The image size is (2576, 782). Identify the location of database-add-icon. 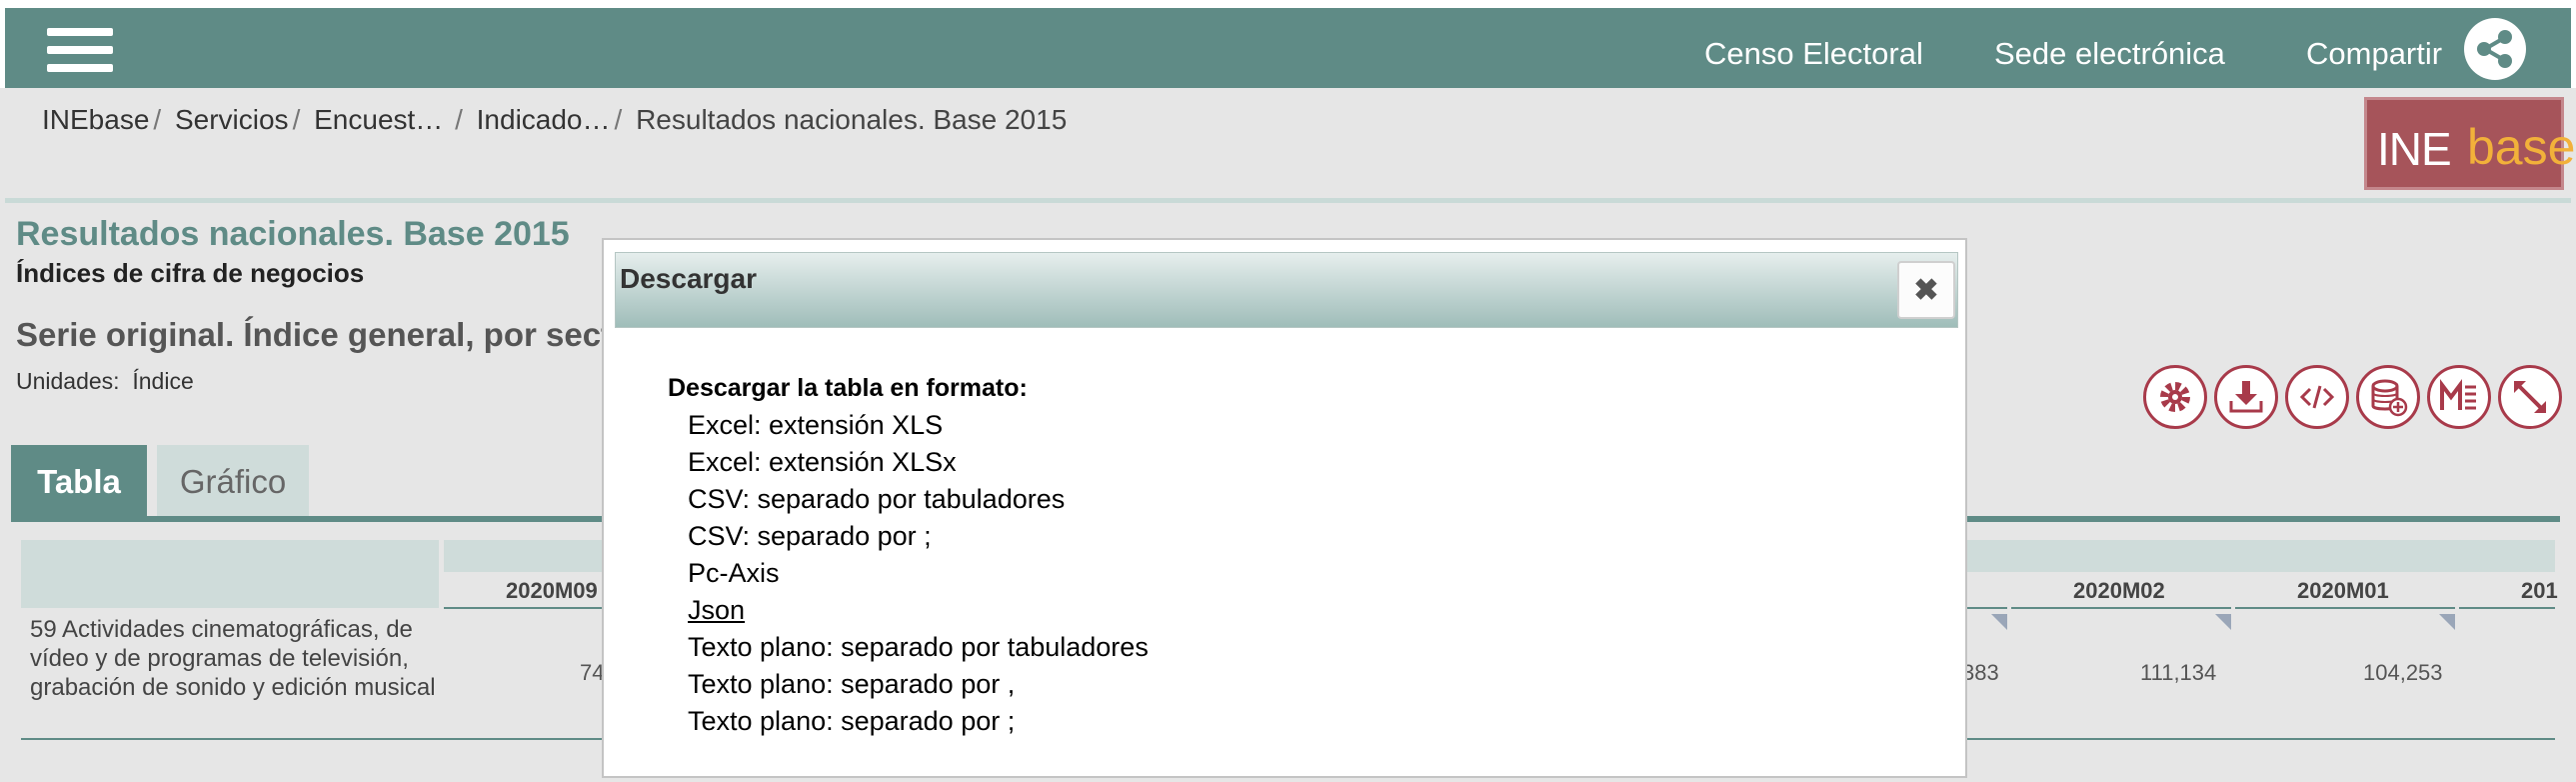
(2388, 397).